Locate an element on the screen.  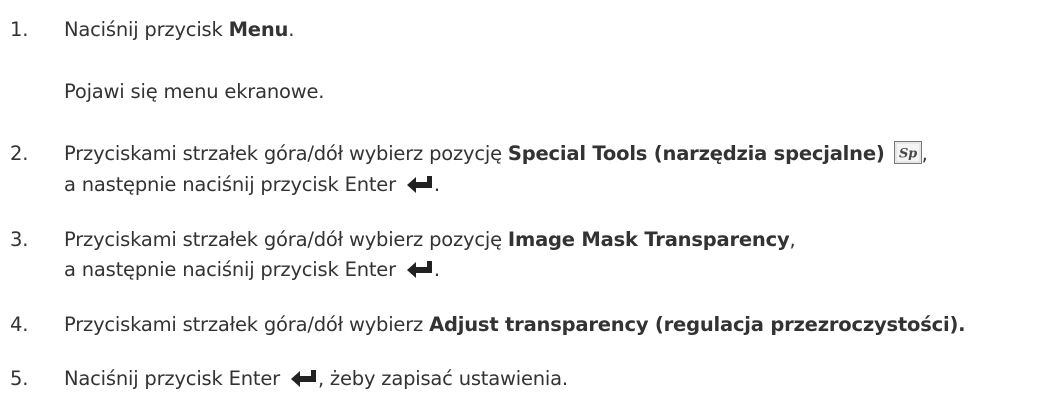
special-tools-label: Special Tools (narzędzia specjalne) is located at coordinates (696, 153).